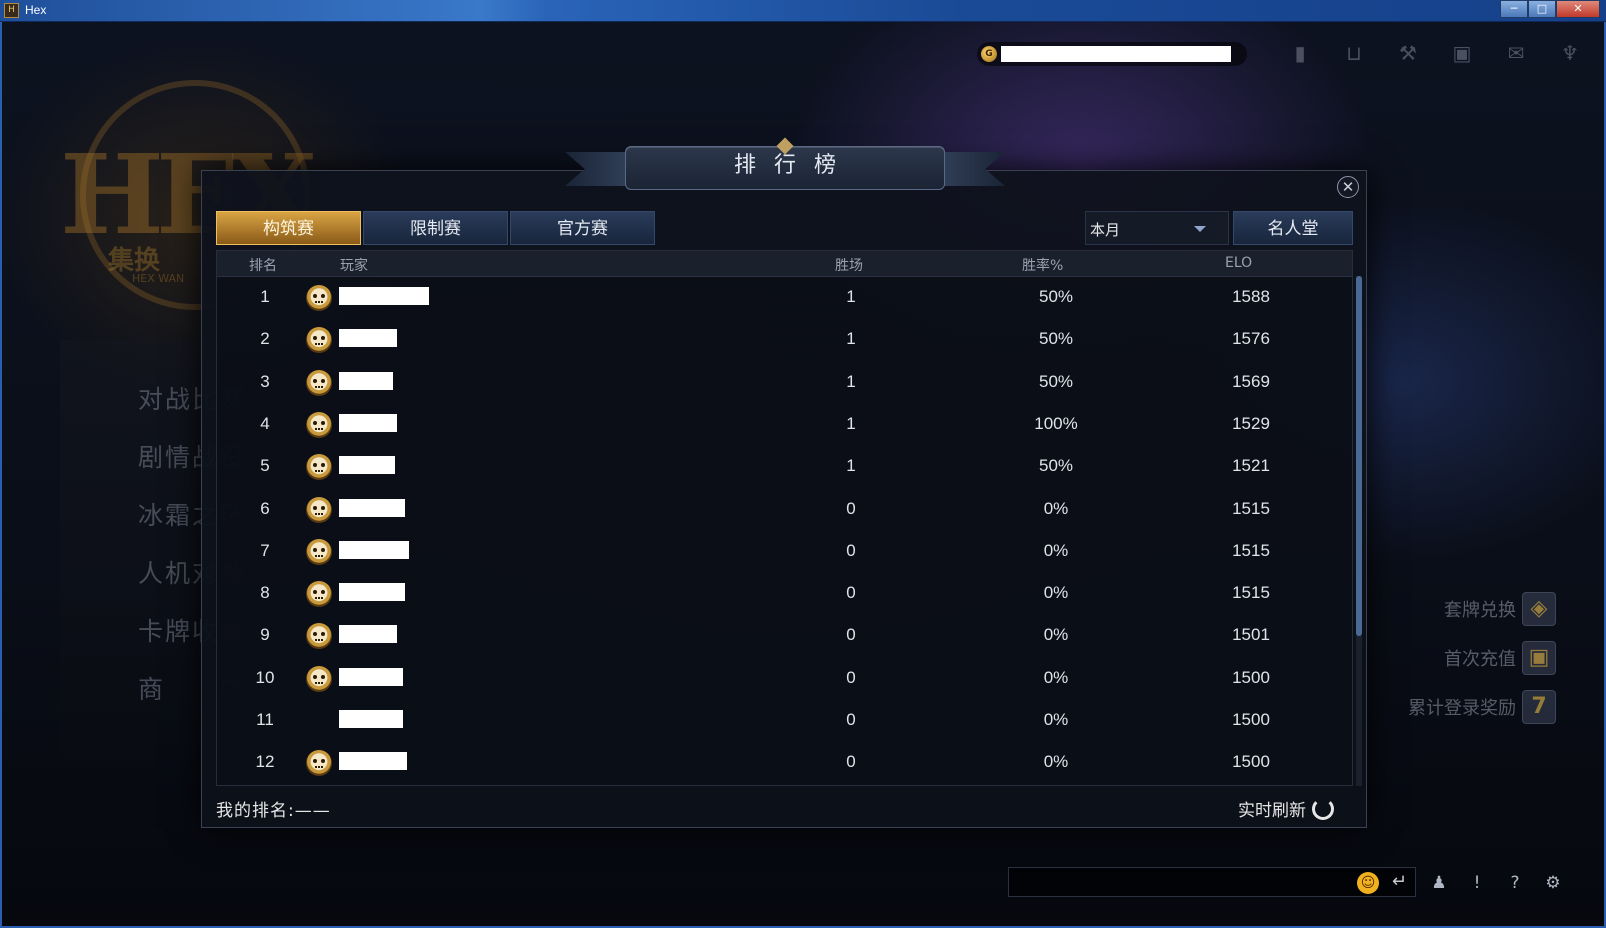 The height and width of the screenshot is (928, 1606). What do you see at coordinates (1200, 229) in the screenshot?
I see `chevron-down-icon` at bounding box center [1200, 229].